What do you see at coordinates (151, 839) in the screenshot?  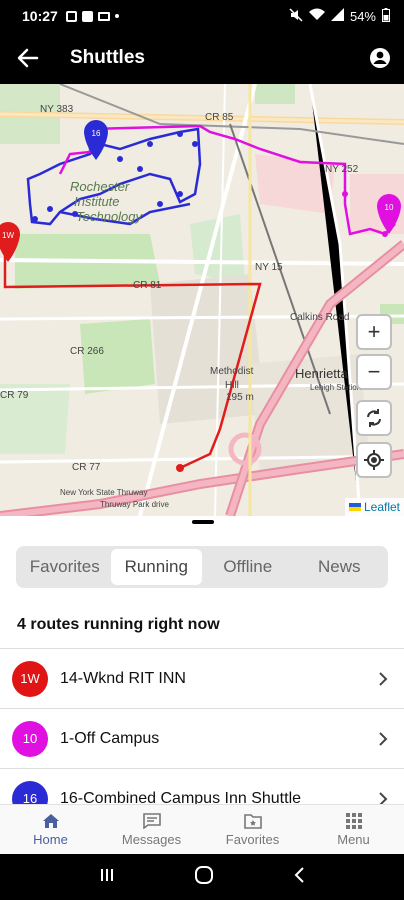 I see `nav-messages-label: Messages` at bounding box center [151, 839].